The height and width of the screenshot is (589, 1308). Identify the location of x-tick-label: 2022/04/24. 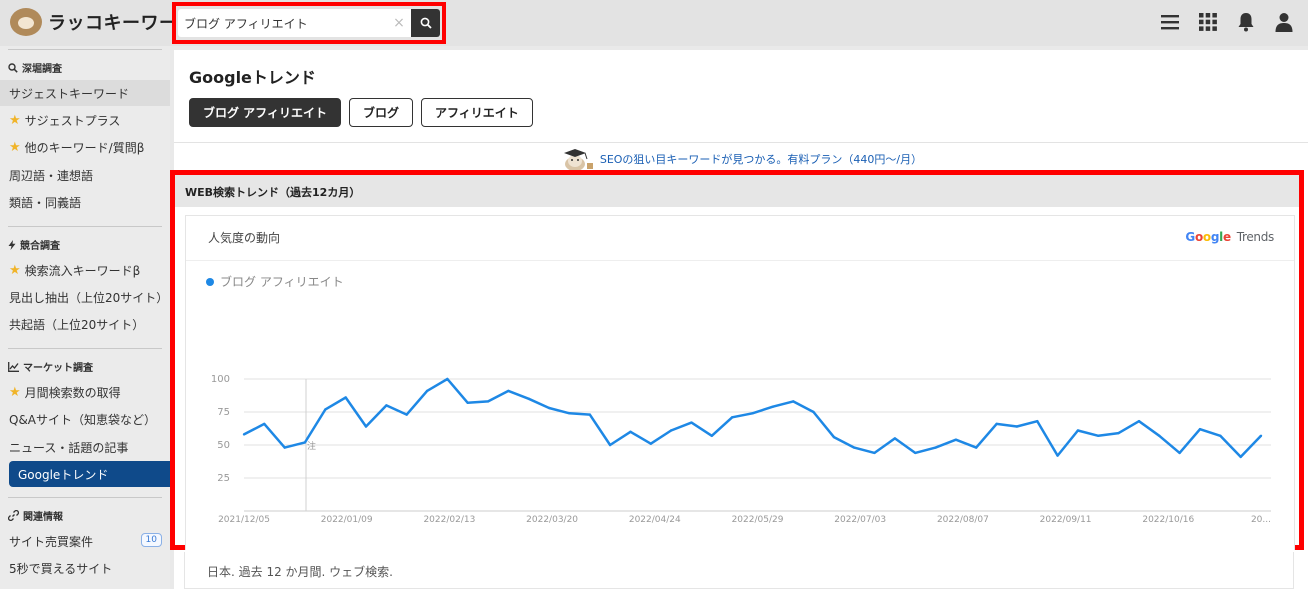
(655, 520).